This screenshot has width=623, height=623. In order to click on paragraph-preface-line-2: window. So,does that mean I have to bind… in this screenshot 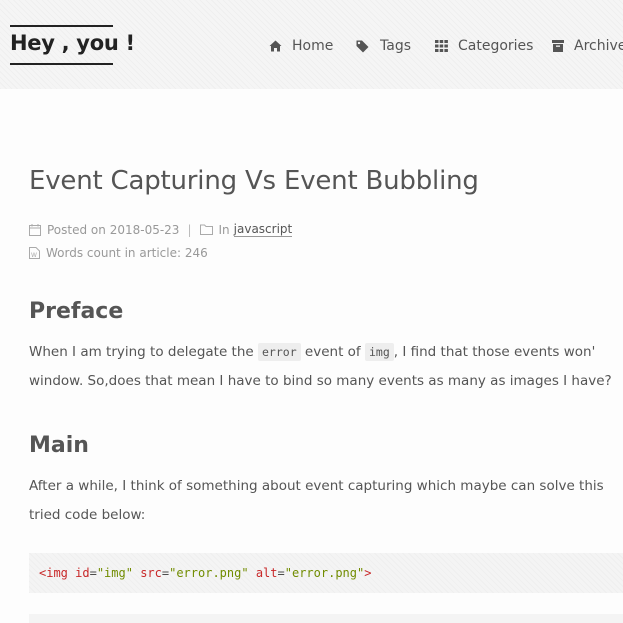, I will do `click(320, 381)`.